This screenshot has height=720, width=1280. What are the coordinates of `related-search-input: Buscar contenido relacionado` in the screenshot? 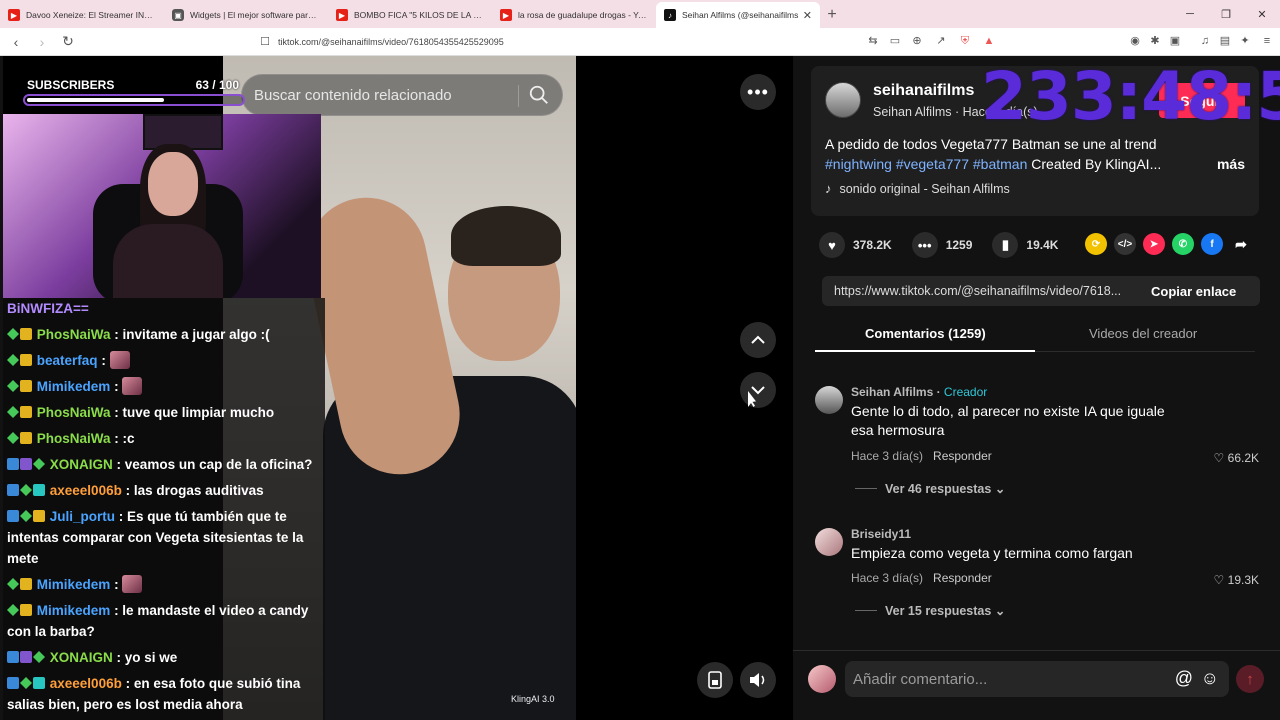 It's located at (402, 95).